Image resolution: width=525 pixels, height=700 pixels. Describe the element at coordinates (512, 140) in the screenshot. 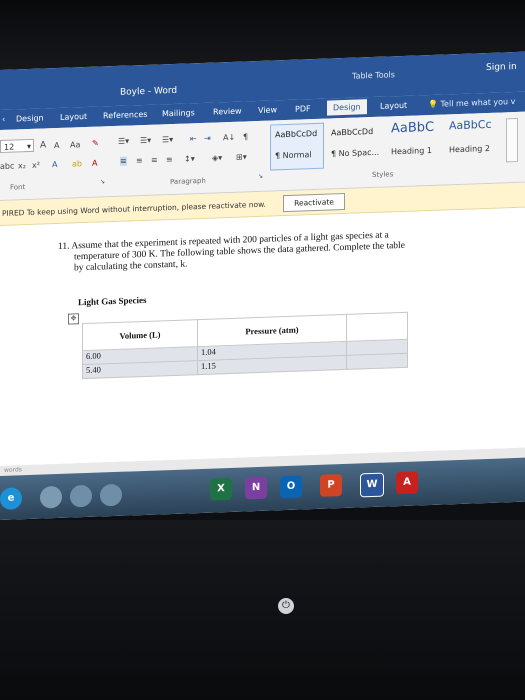

I see `styles-gallery-scroll` at that location.